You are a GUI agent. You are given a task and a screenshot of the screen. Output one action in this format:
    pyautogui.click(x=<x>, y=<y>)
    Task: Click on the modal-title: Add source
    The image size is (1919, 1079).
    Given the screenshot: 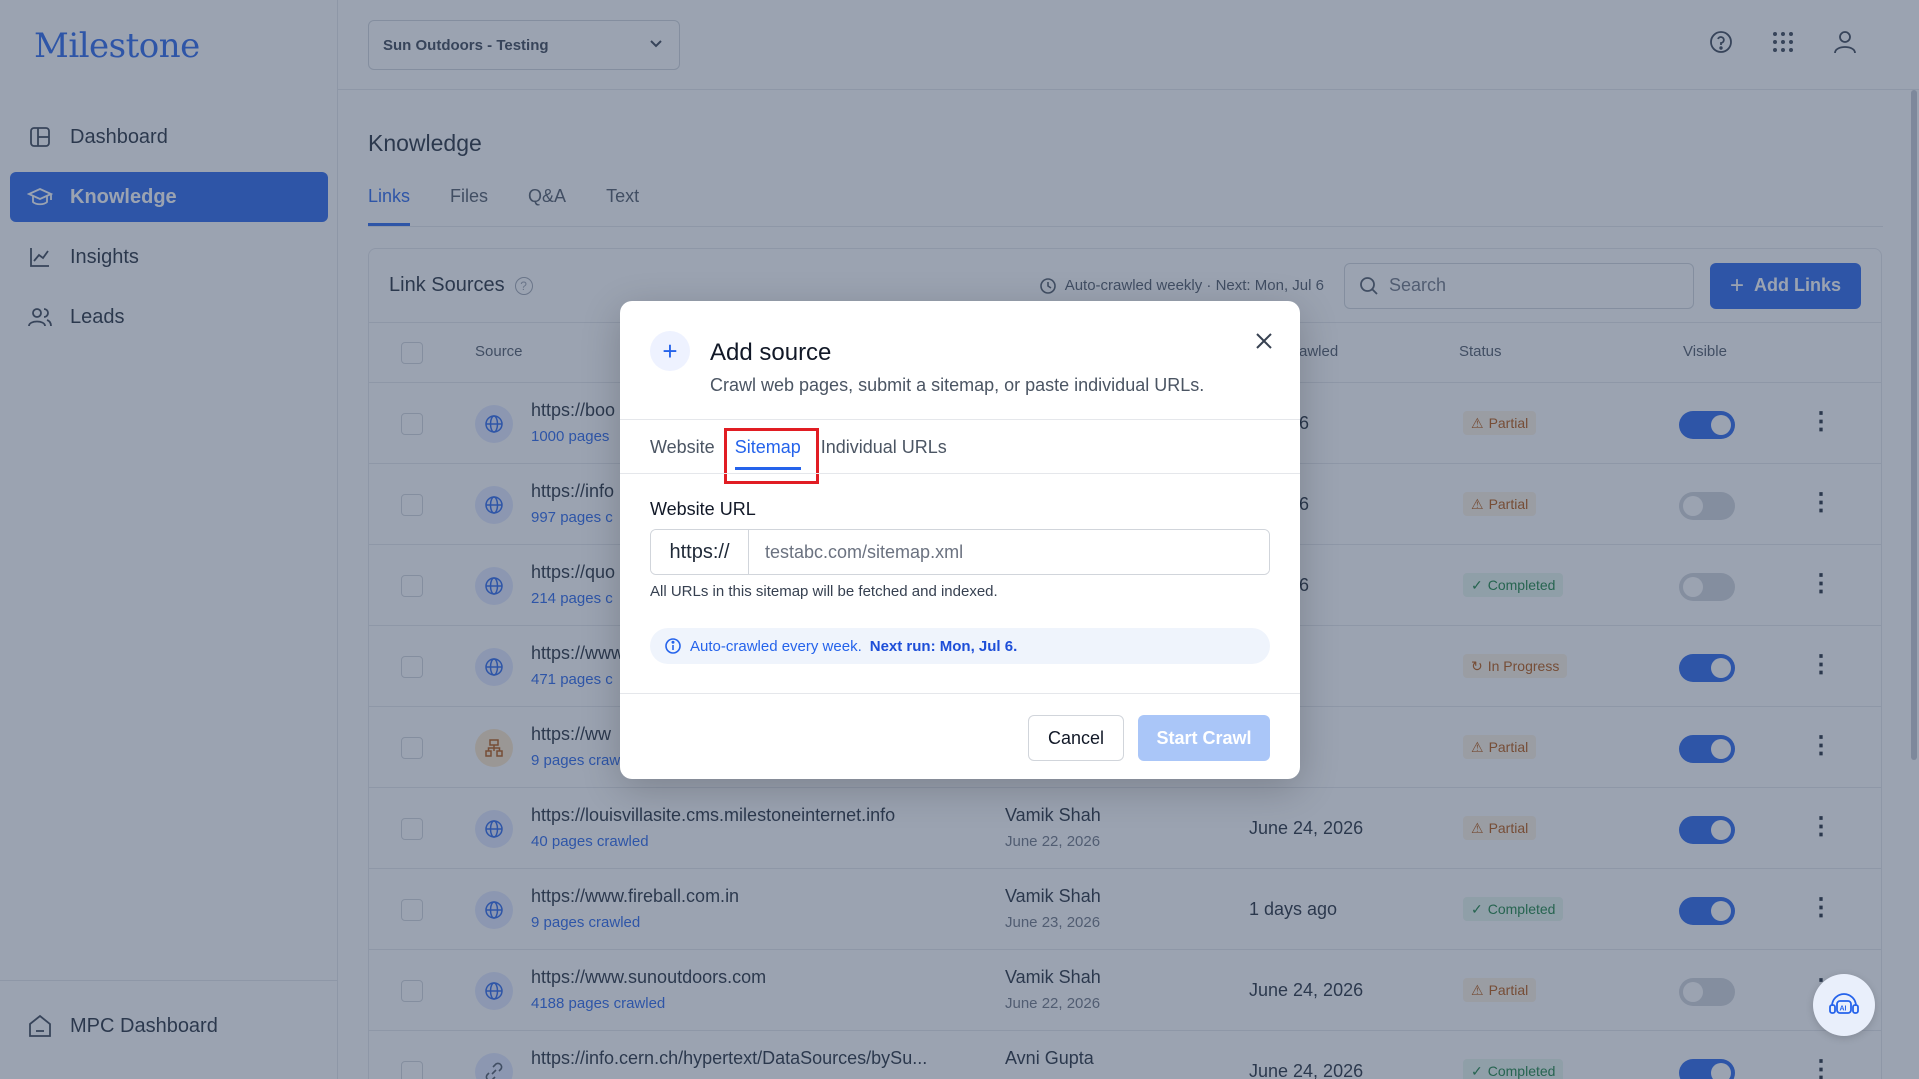 What is the action you would take?
    pyautogui.click(x=771, y=352)
    